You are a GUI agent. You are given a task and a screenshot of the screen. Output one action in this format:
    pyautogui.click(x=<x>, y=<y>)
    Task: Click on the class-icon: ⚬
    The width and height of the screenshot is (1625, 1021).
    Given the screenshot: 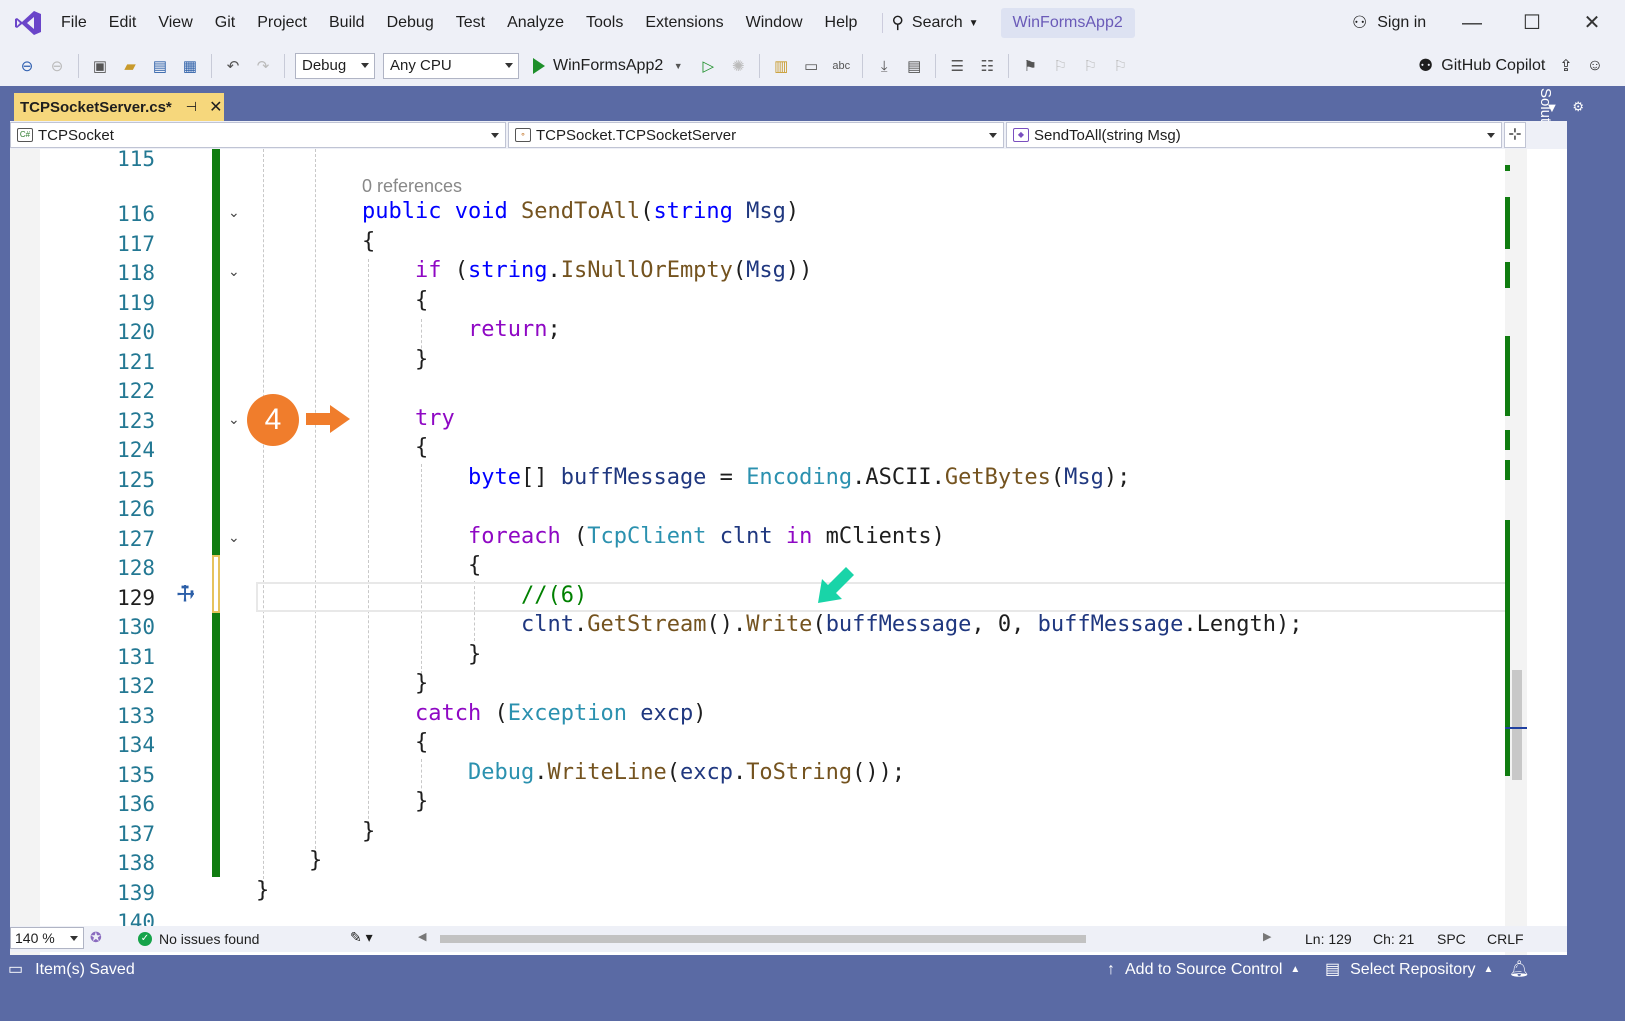 What is the action you would take?
    pyautogui.click(x=523, y=135)
    